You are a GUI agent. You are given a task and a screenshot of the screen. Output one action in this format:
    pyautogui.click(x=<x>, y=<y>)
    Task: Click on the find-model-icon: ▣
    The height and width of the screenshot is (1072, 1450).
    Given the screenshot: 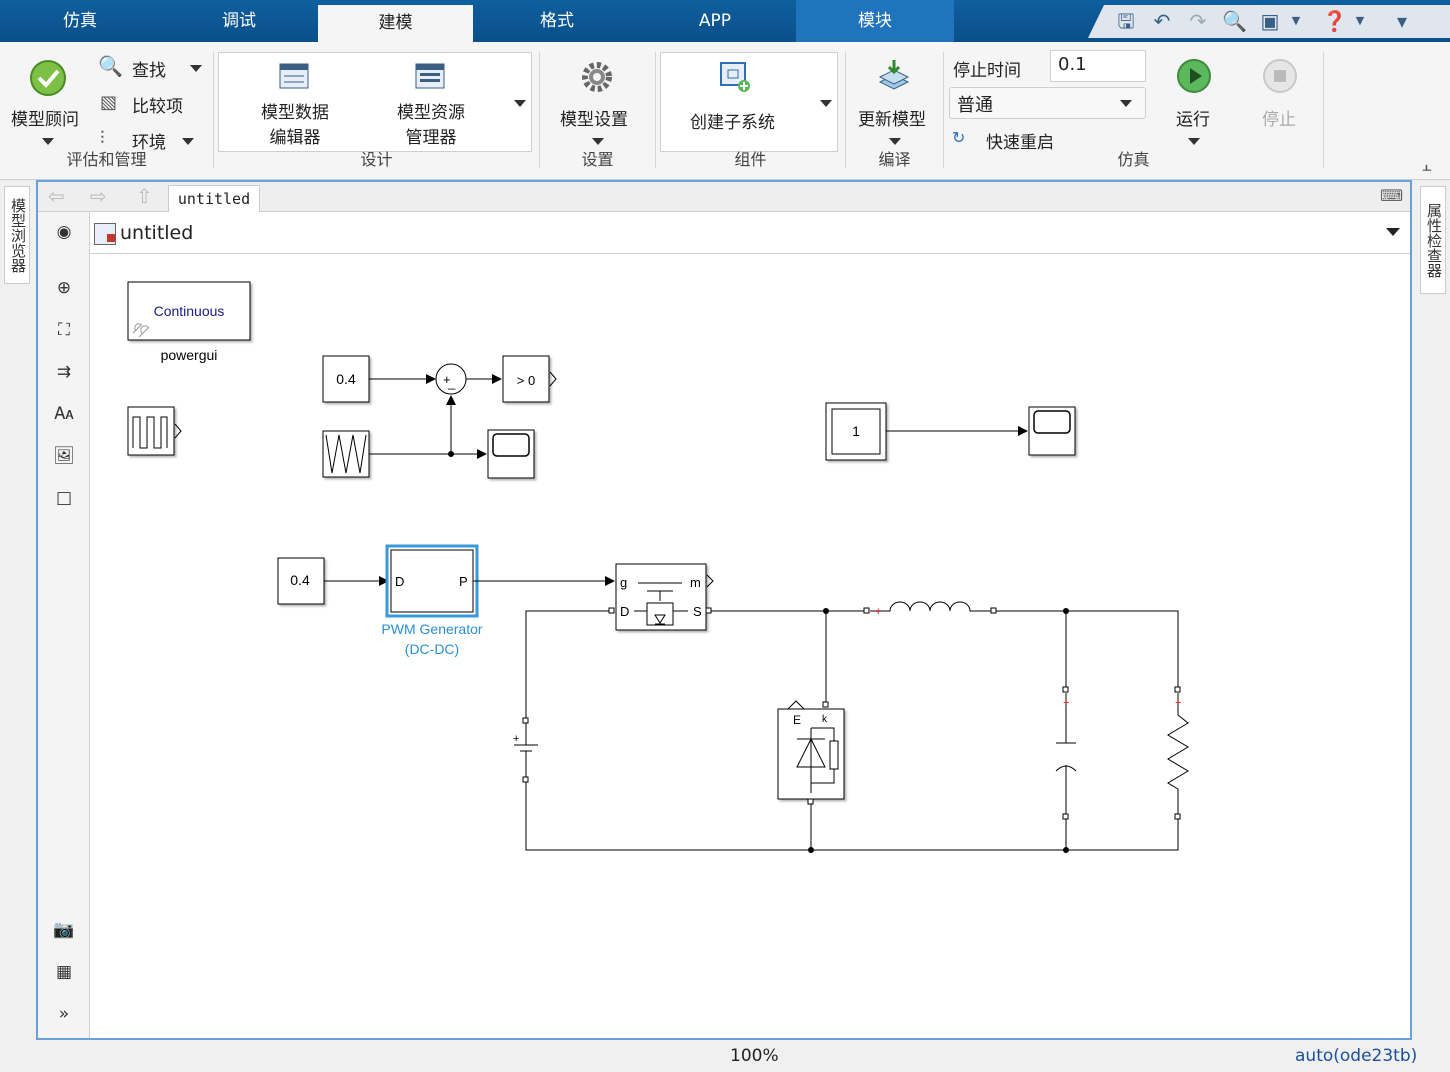 What is the action you would take?
    pyautogui.click(x=1270, y=21)
    